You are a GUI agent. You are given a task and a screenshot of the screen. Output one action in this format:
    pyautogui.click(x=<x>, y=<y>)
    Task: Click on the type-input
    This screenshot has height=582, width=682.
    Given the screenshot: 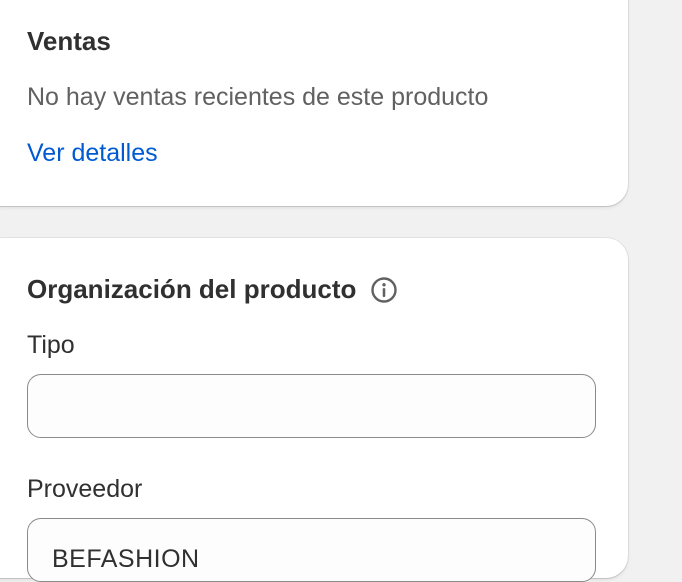 What is the action you would take?
    pyautogui.click(x=311, y=406)
    